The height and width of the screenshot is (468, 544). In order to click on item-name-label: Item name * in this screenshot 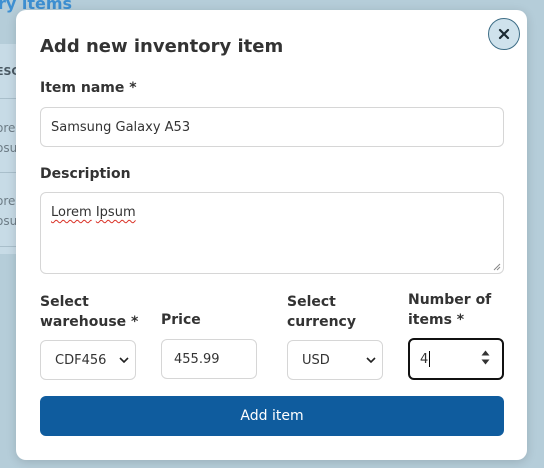, I will do `click(88, 88)`.